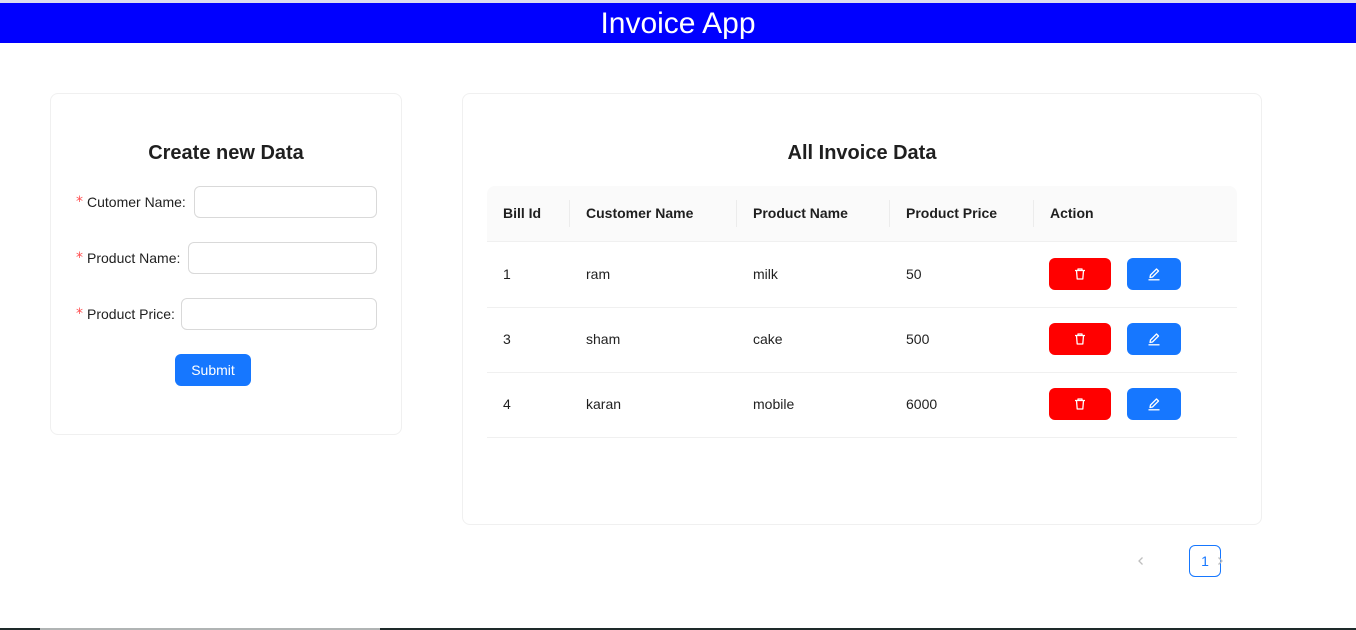  Describe the element at coordinates (862, 153) in the screenshot. I see `table-title: All Invoice Data` at that location.